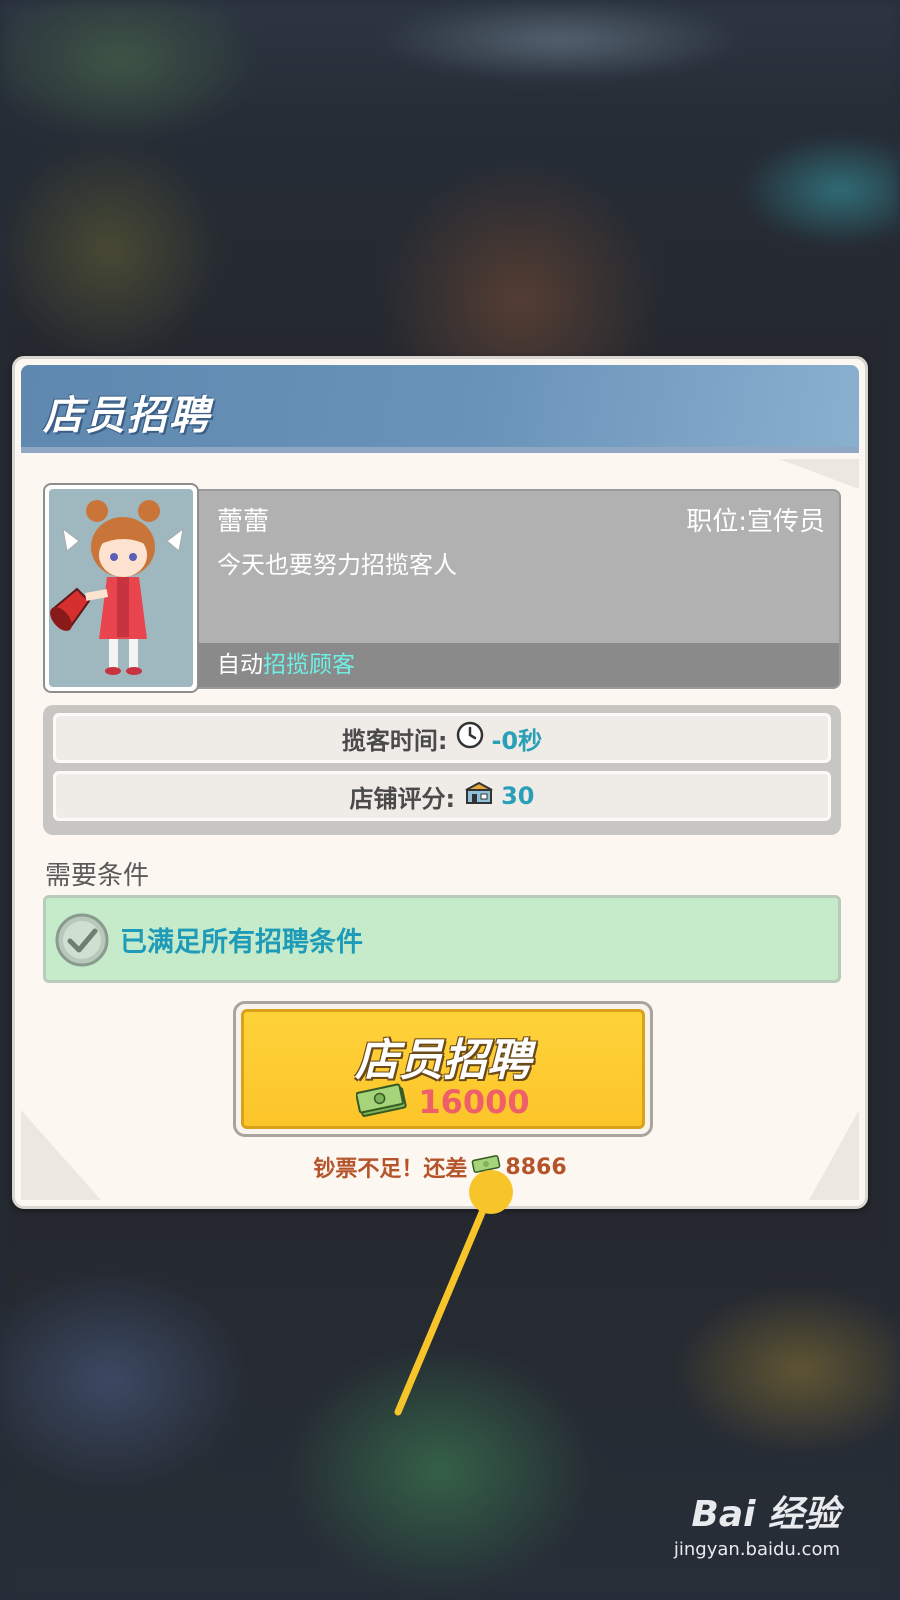 This screenshot has height=1600, width=900. What do you see at coordinates (514, 589) in the screenshot?
I see `employee-info-card: 蕾蕾 职位:宣传员 今天也要努力招揽客人 自动招揽顾客` at bounding box center [514, 589].